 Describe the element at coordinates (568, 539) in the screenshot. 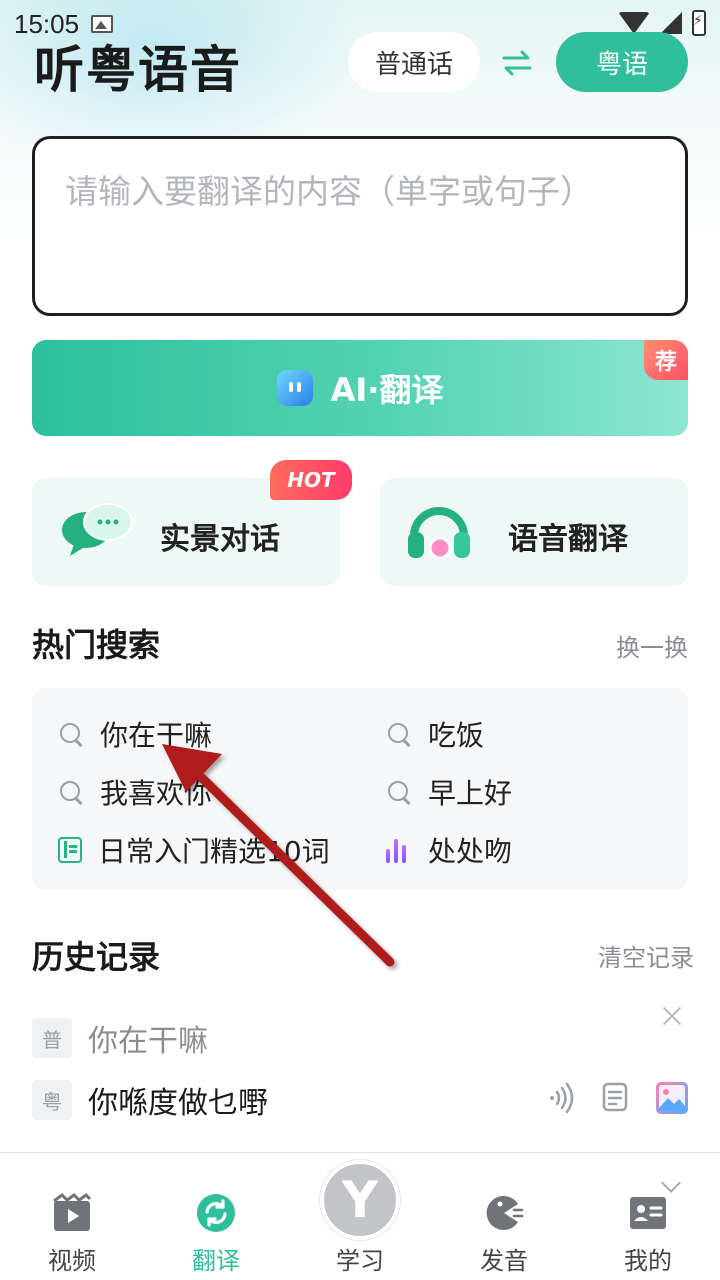

I see `voice-translate-label: 语音翻译` at that location.